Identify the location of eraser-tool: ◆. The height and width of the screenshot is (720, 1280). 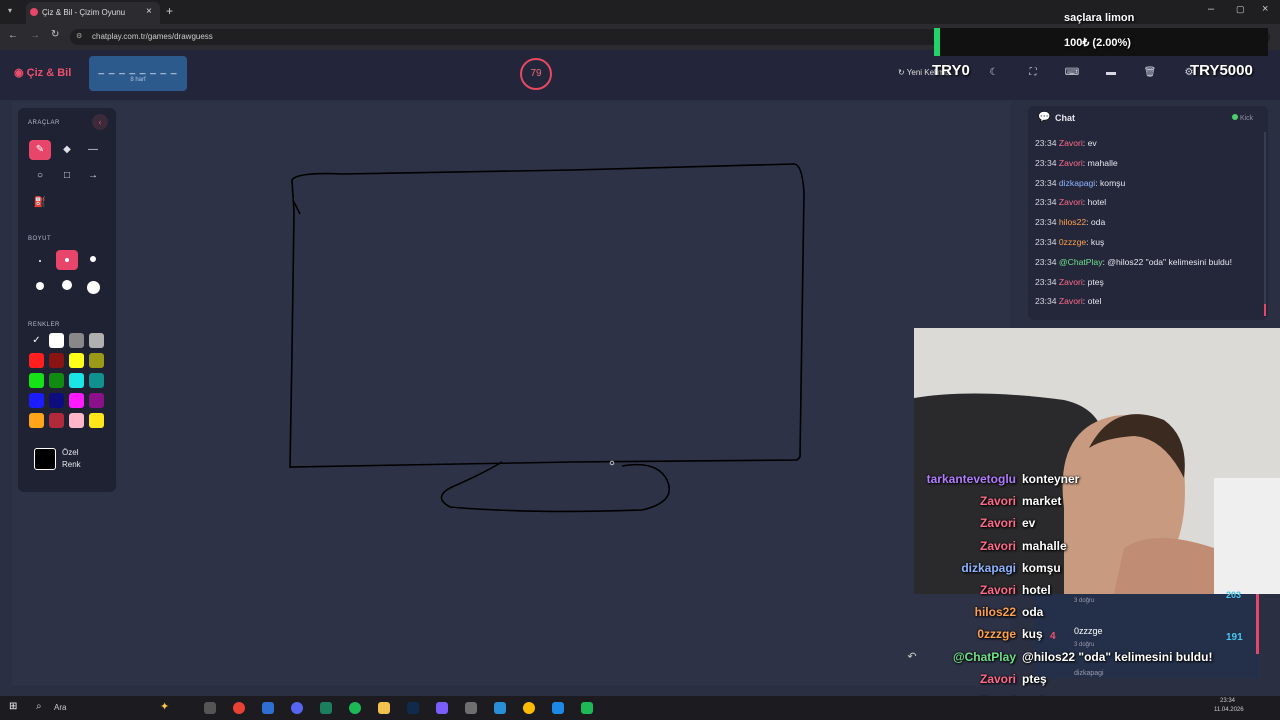
(67, 150).